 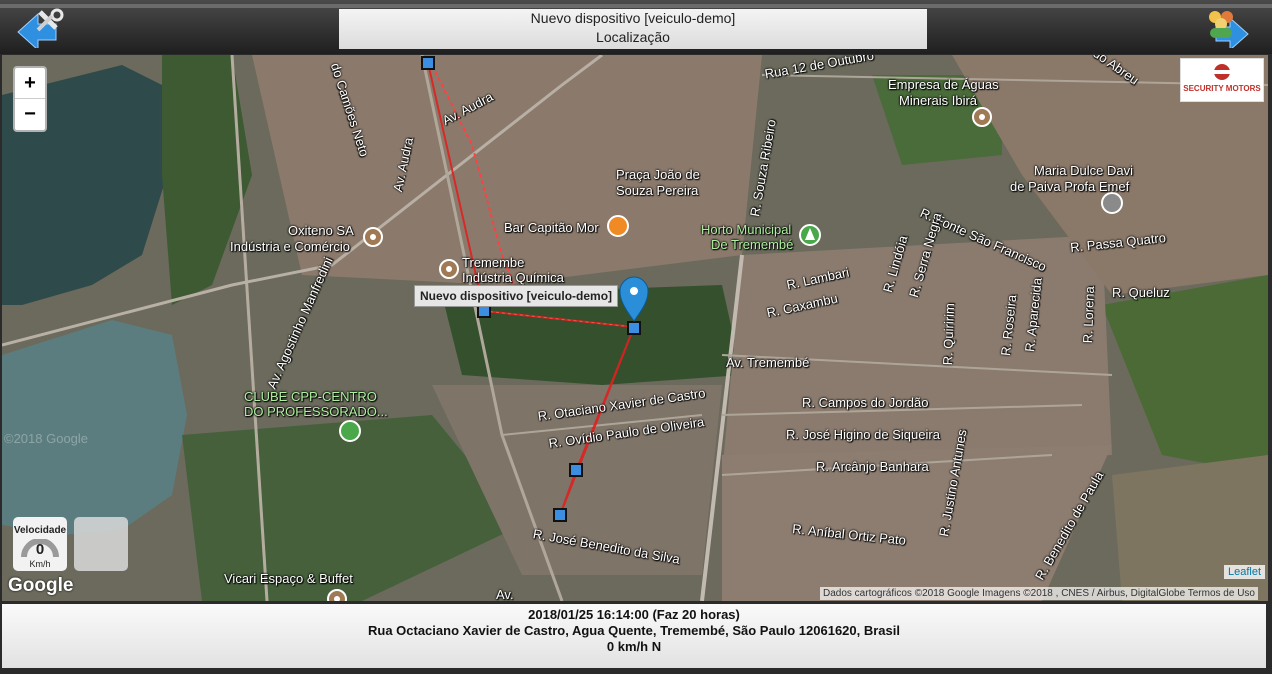 I want to click on bar-icon, so click(x=618, y=226).